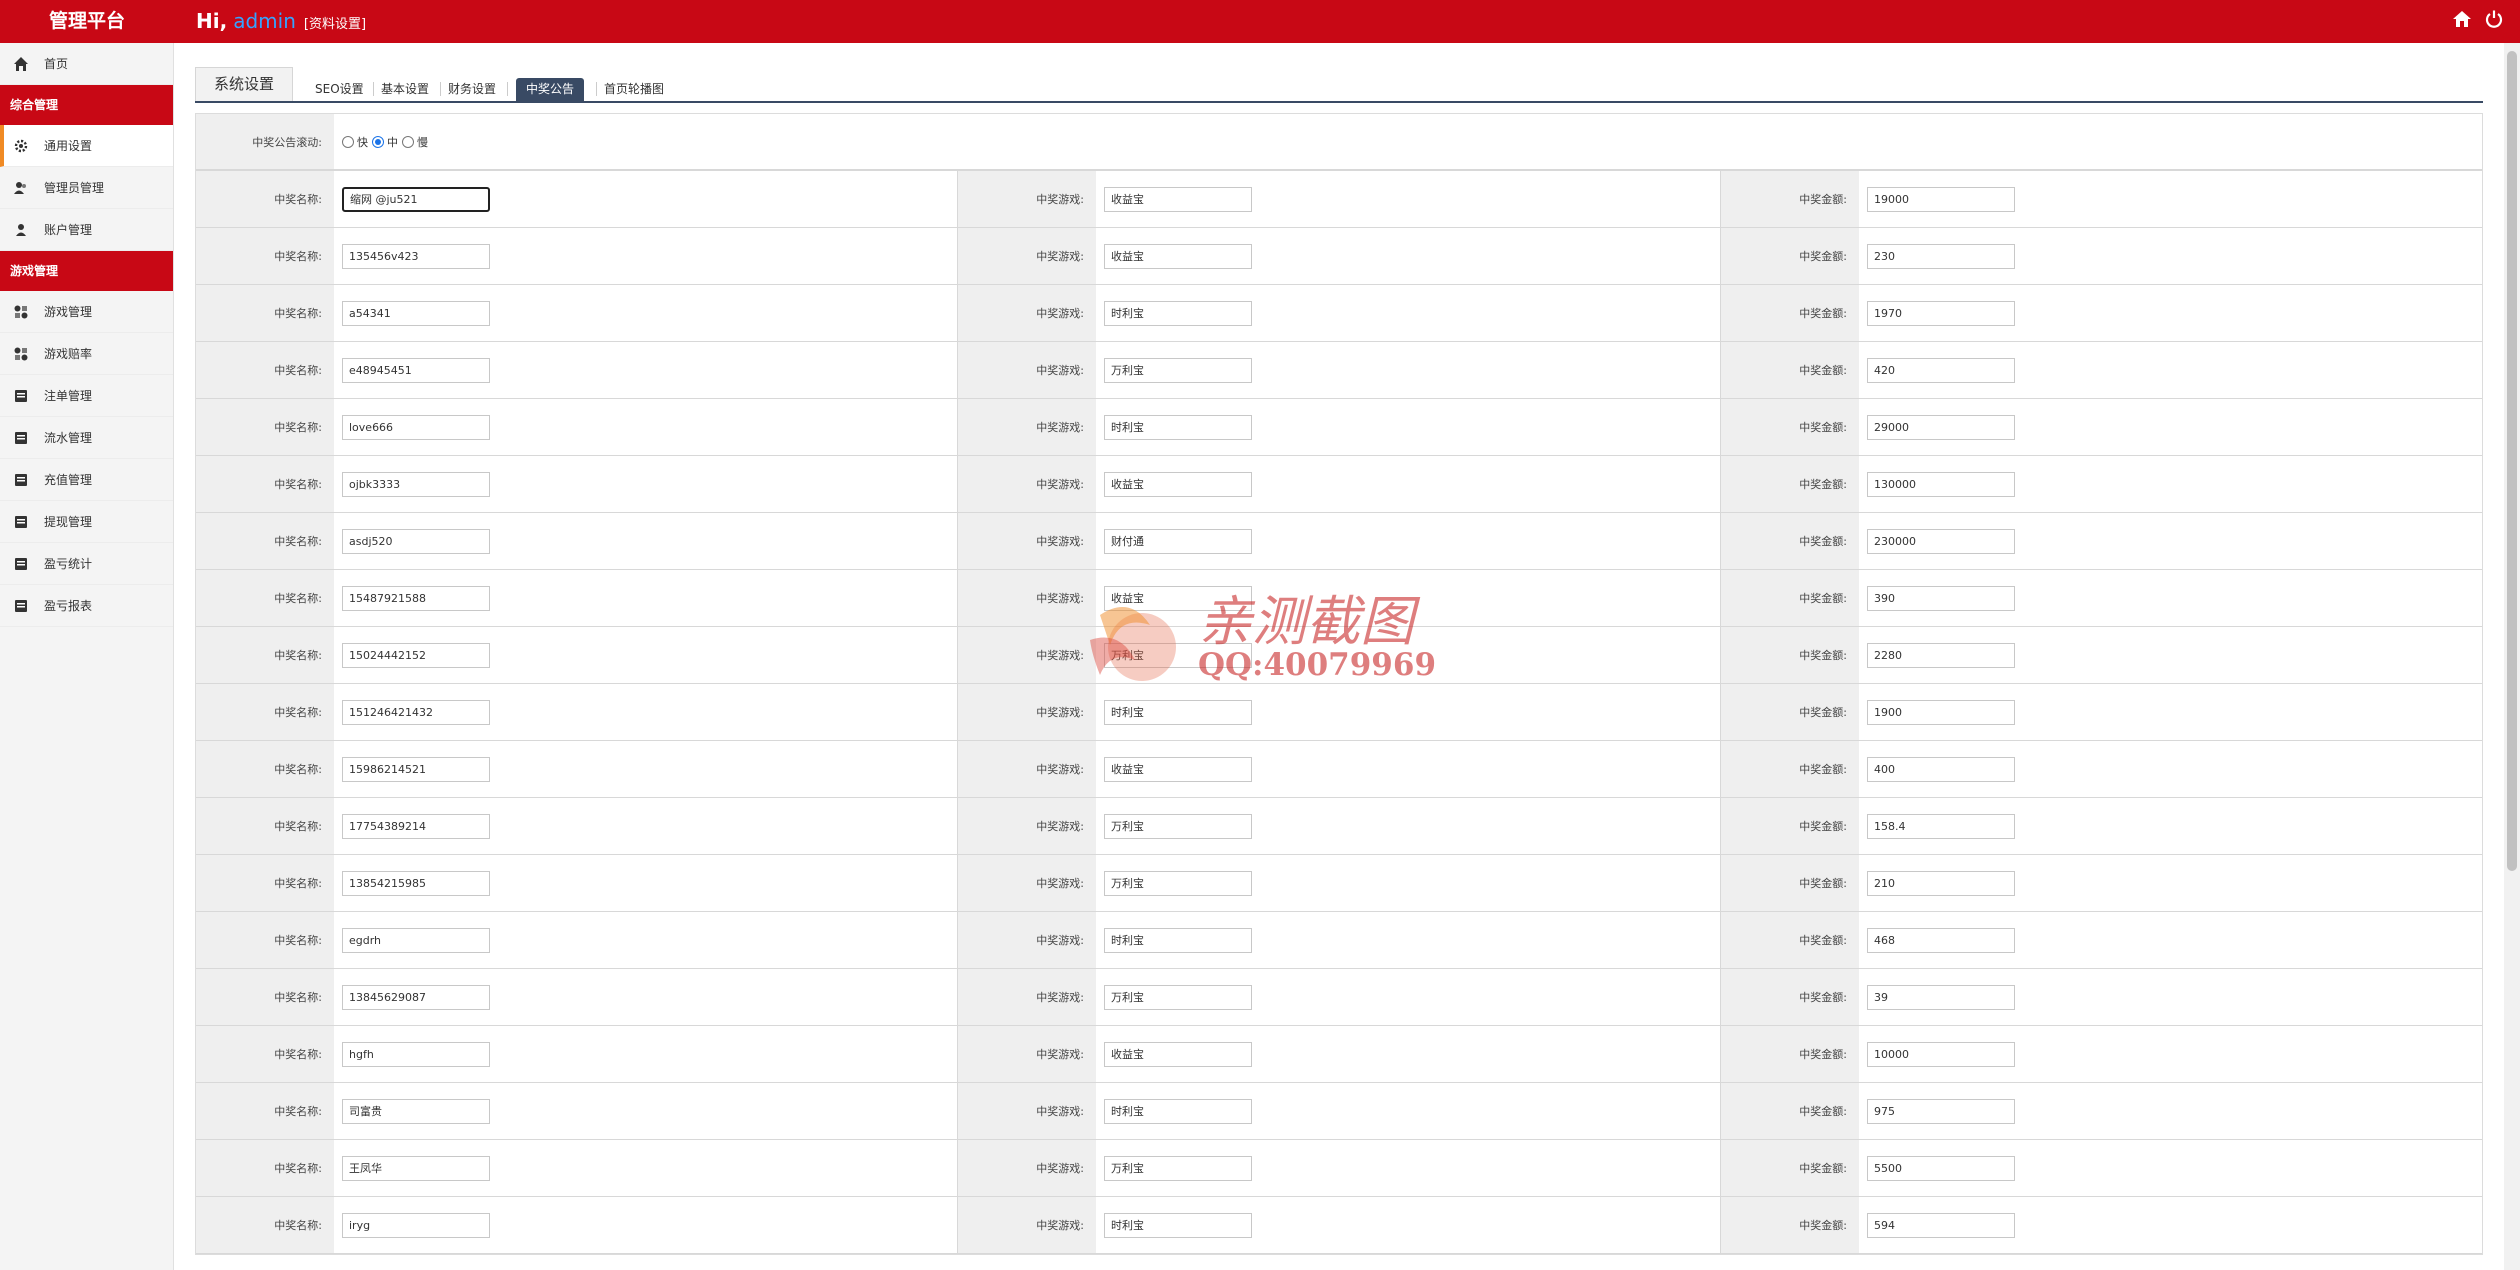 The height and width of the screenshot is (1270, 2520). I want to click on tab-winning-announcement: 中奖公告, so click(550, 89).